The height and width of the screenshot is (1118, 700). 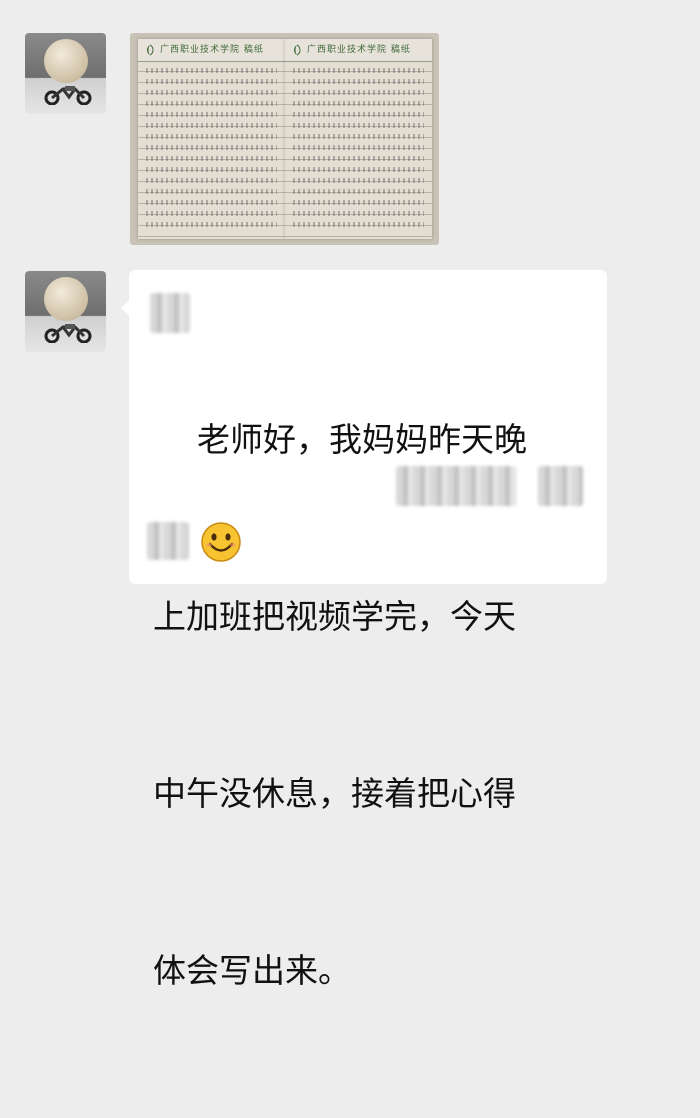 I want to click on handwriting-right, so click(x=358, y=149).